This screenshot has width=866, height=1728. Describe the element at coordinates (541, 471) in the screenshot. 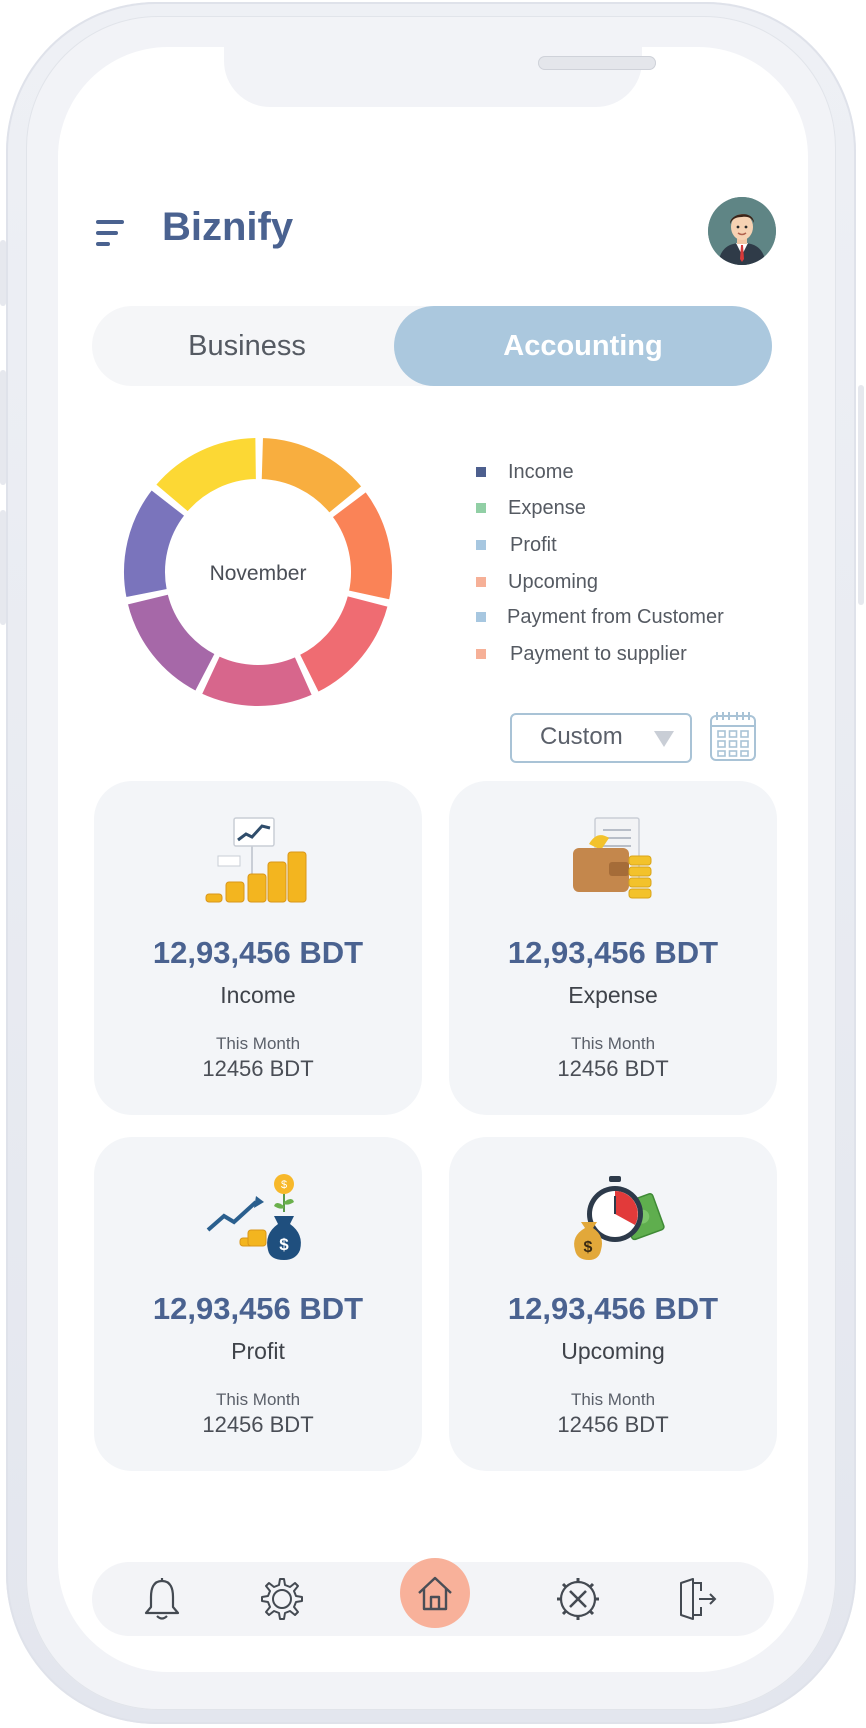

I see `legend-label: Income` at that location.